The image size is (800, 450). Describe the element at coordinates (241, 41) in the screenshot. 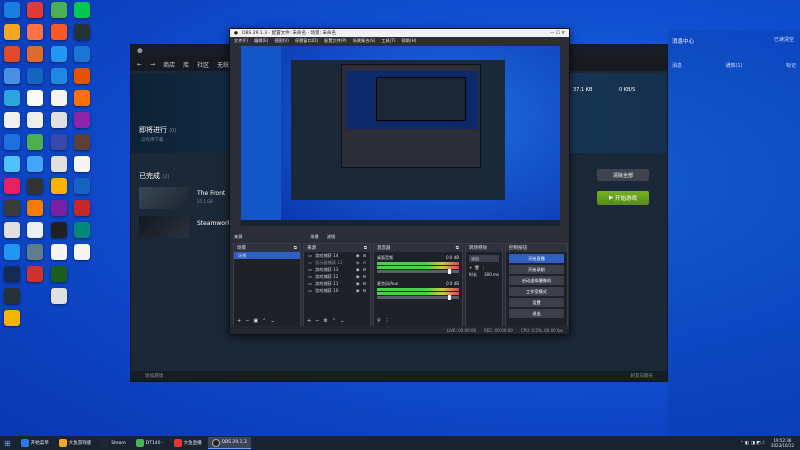

I see `menu-file: 文件(F)` at that location.